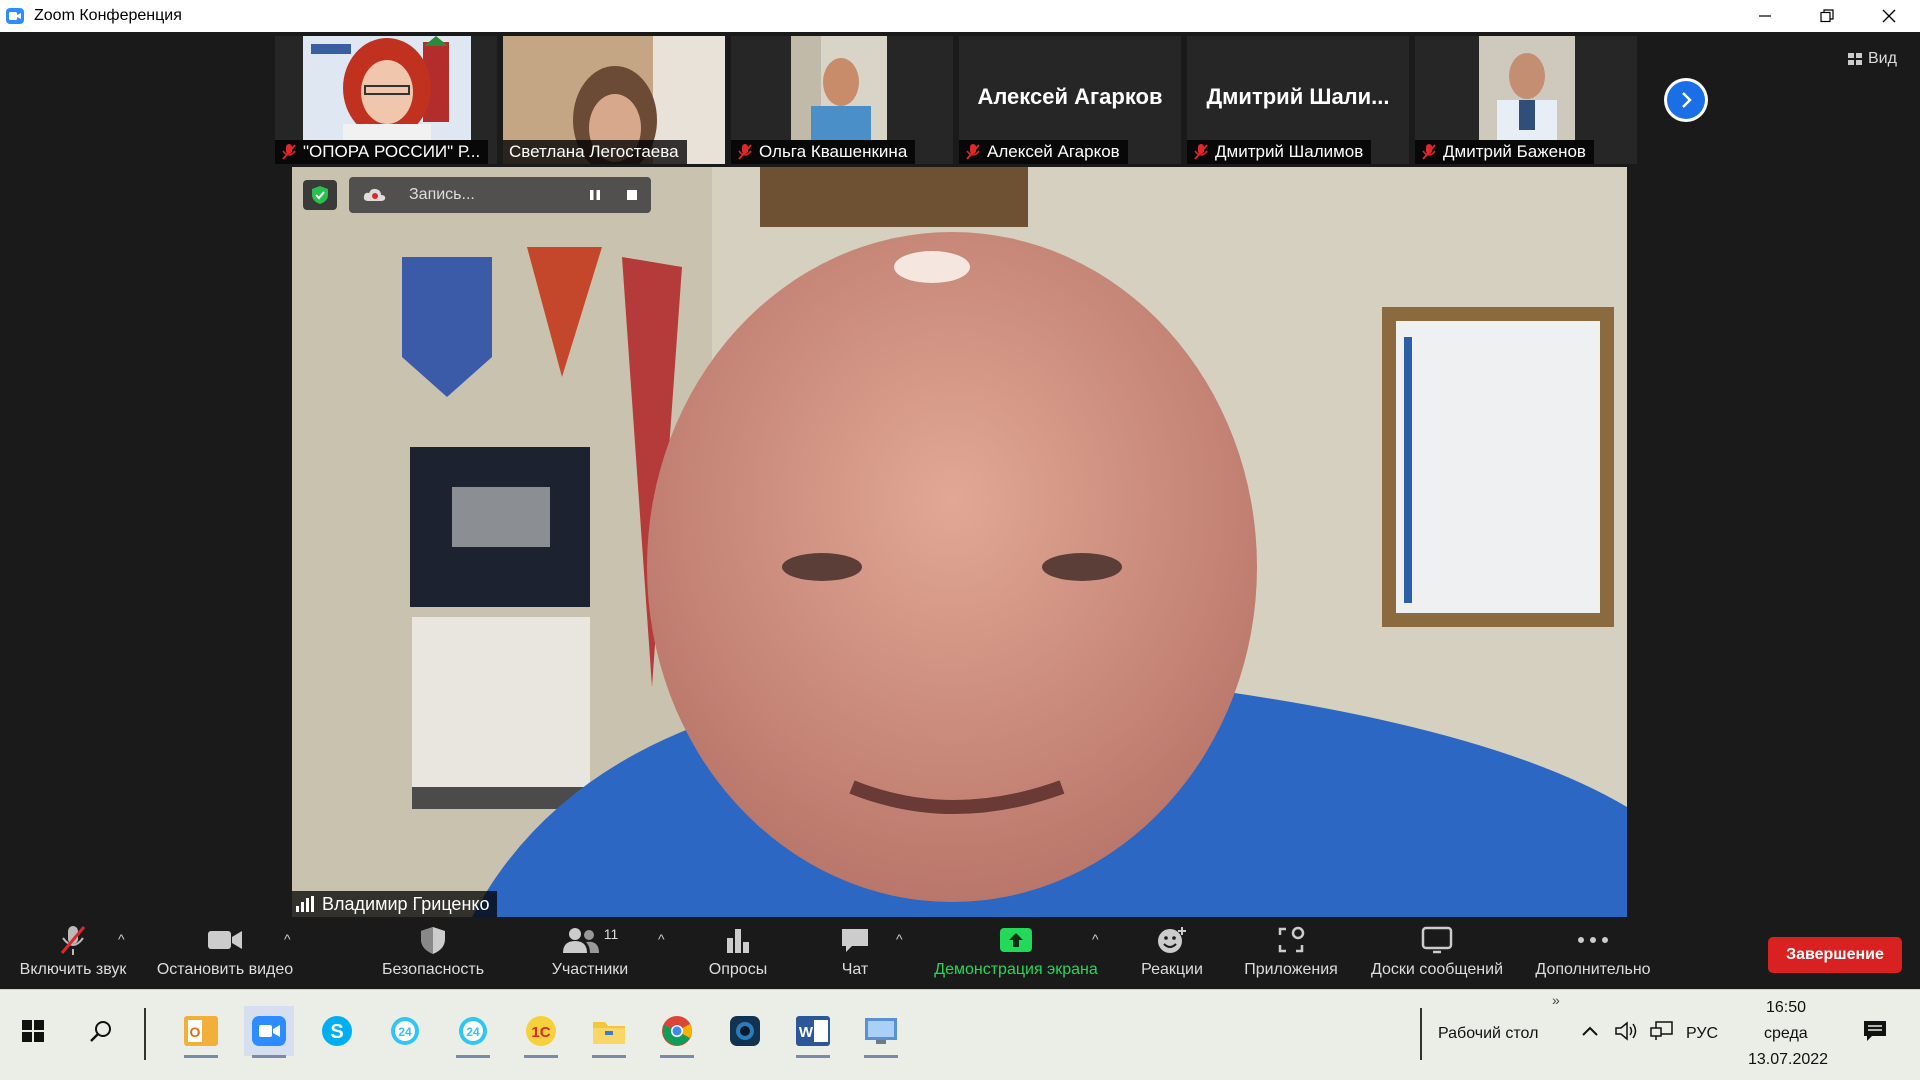 The height and width of the screenshot is (1080, 1920). What do you see at coordinates (269, 1032) in the screenshot?
I see `taskbar-zoom` at bounding box center [269, 1032].